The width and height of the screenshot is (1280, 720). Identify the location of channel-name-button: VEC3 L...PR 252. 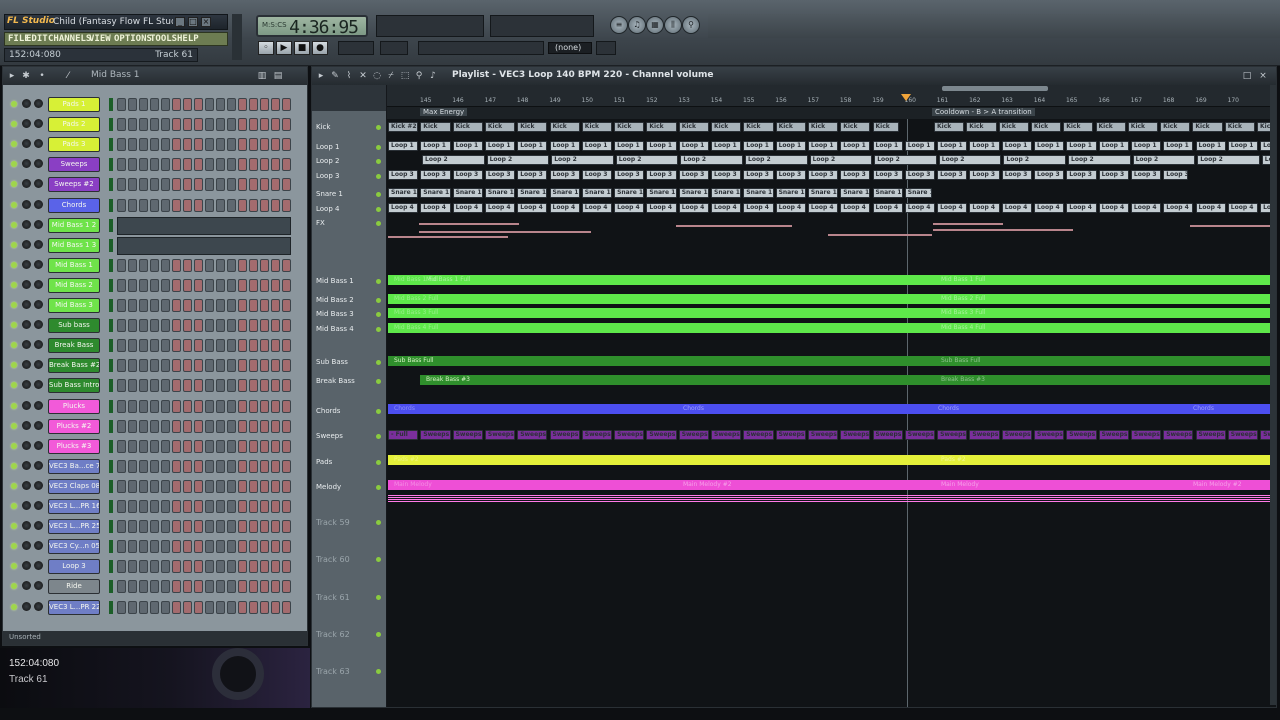
(74, 527).